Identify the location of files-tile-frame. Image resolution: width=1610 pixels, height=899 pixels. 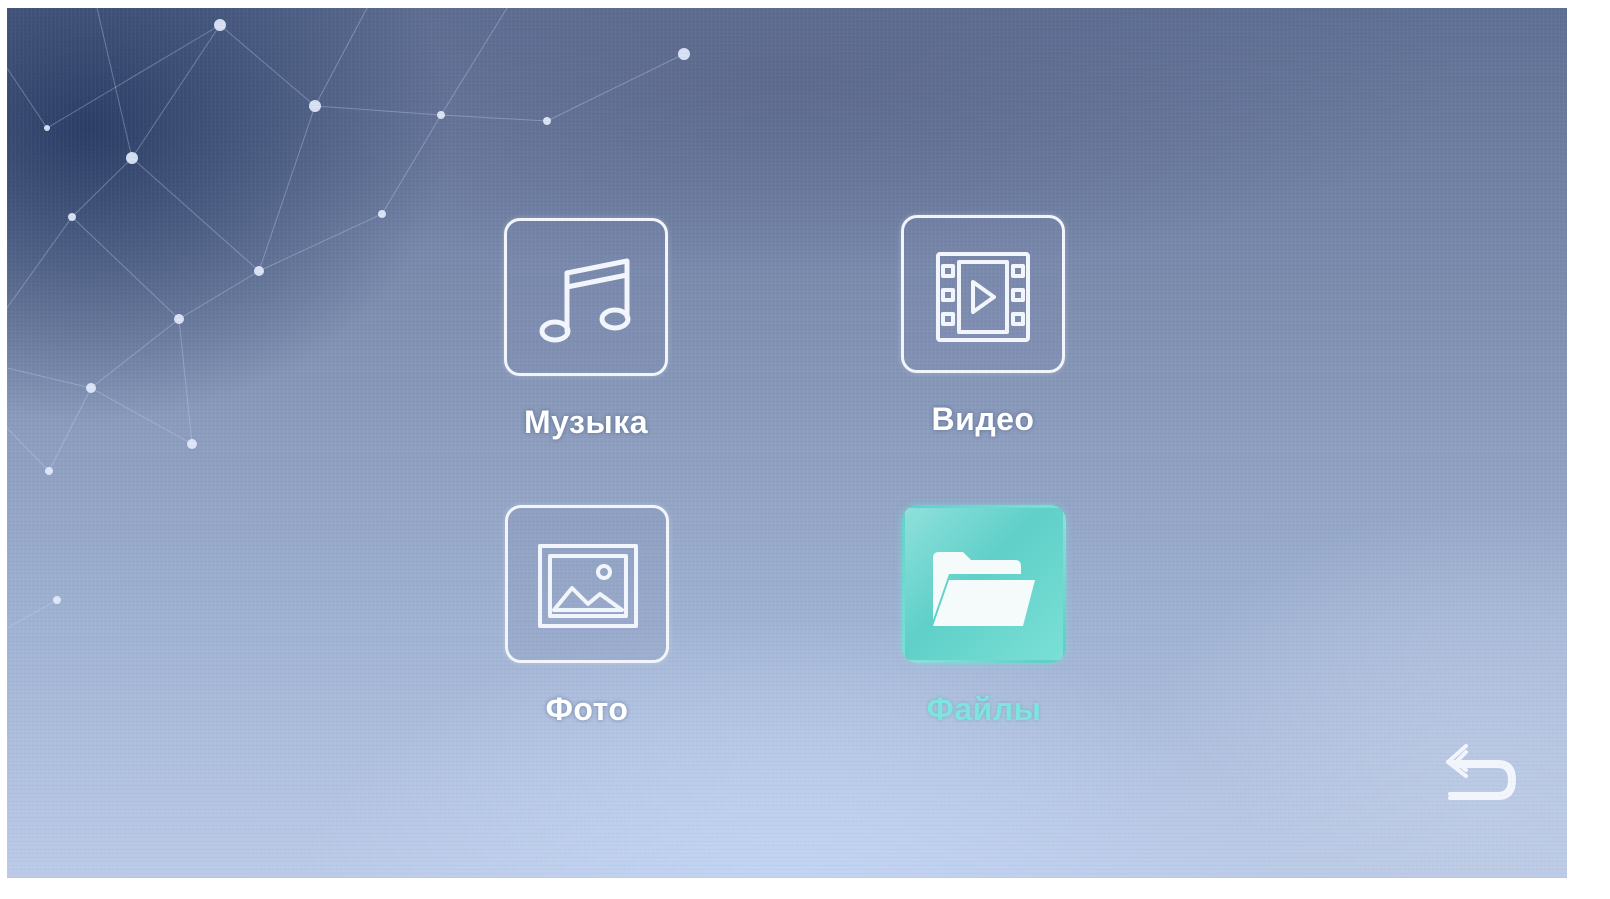
(984, 584).